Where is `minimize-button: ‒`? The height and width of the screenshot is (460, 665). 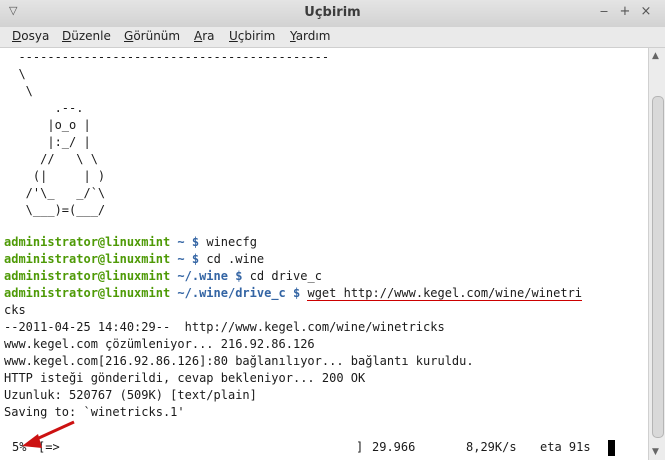 minimize-button: ‒ is located at coordinates (604, 12).